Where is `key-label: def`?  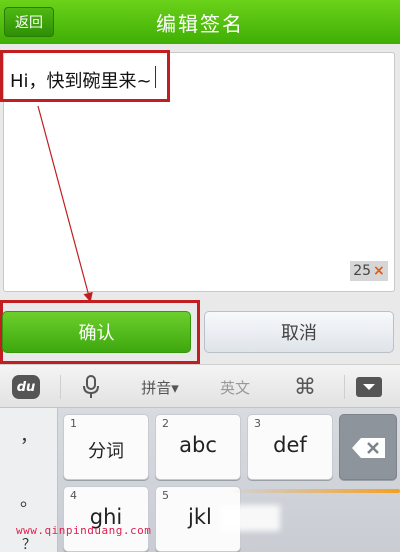
key-label: def is located at coordinates (290, 445).